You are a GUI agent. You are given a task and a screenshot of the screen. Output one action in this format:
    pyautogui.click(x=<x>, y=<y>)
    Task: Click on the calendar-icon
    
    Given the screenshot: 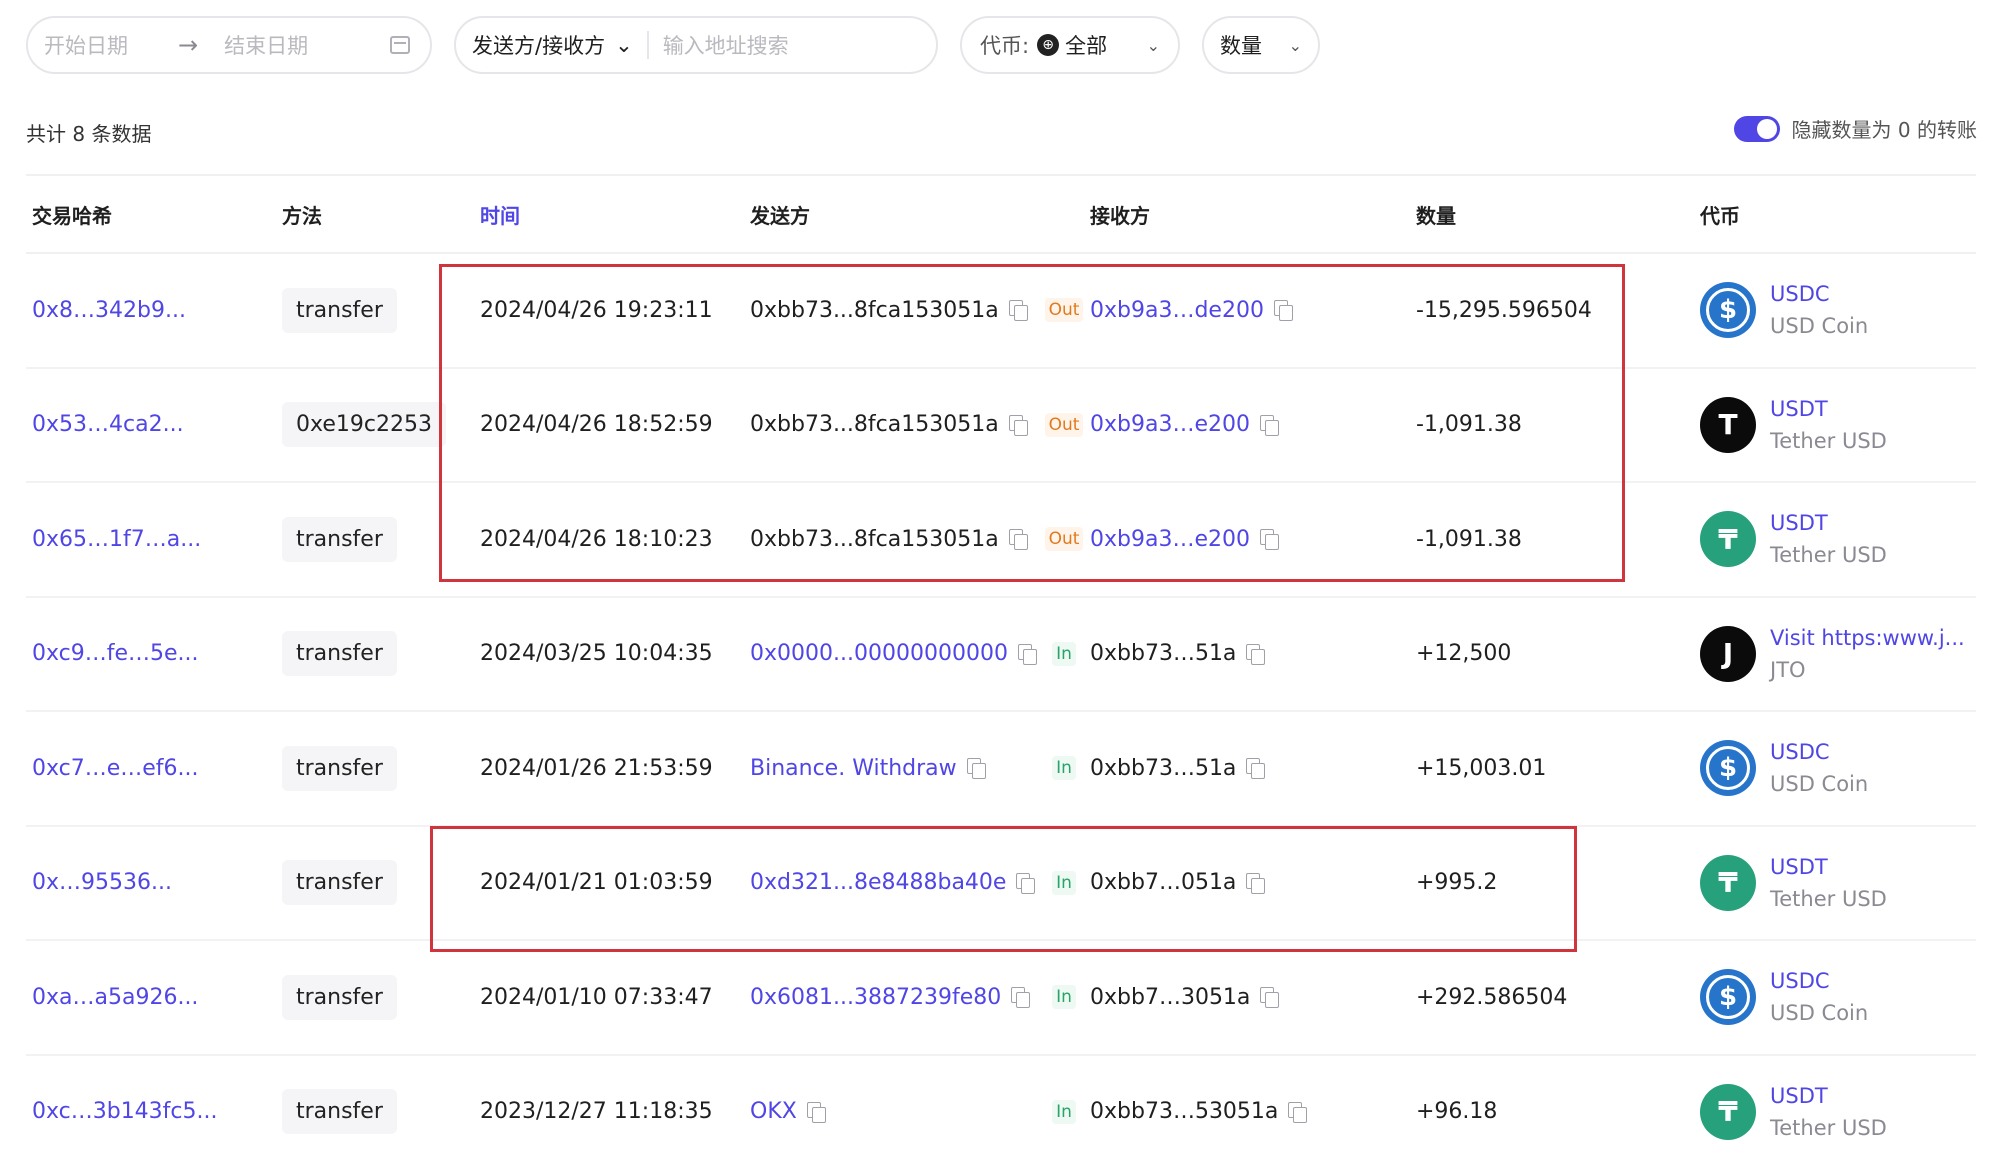 What is the action you would take?
    pyautogui.click(x=400, y=45)
    